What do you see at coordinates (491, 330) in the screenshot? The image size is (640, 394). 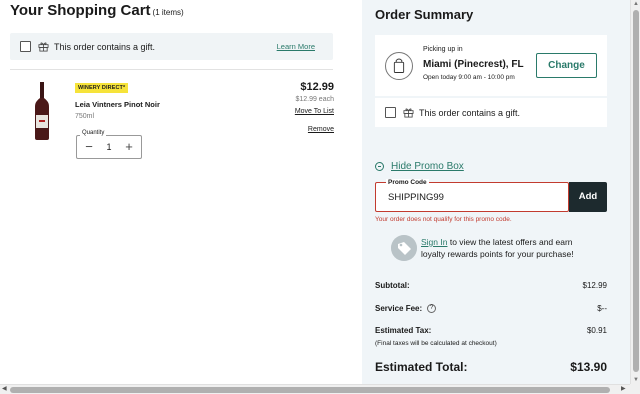 I see `tax-row: Estimated Tax: $0.91` at bounding box center [491, 330].